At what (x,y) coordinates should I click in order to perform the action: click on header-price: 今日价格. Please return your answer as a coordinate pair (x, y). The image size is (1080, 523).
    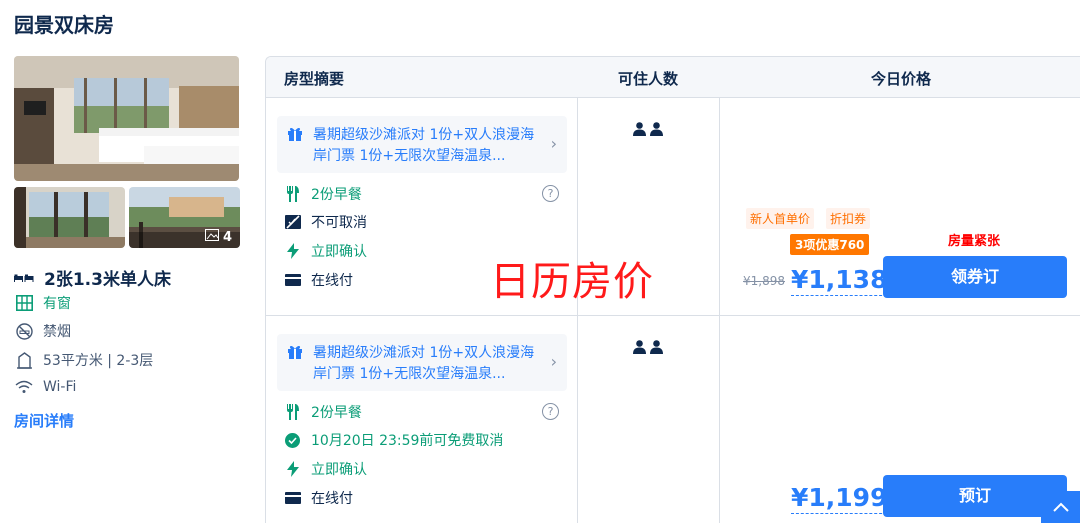
    Looking at the image, I should click on (901, 79).